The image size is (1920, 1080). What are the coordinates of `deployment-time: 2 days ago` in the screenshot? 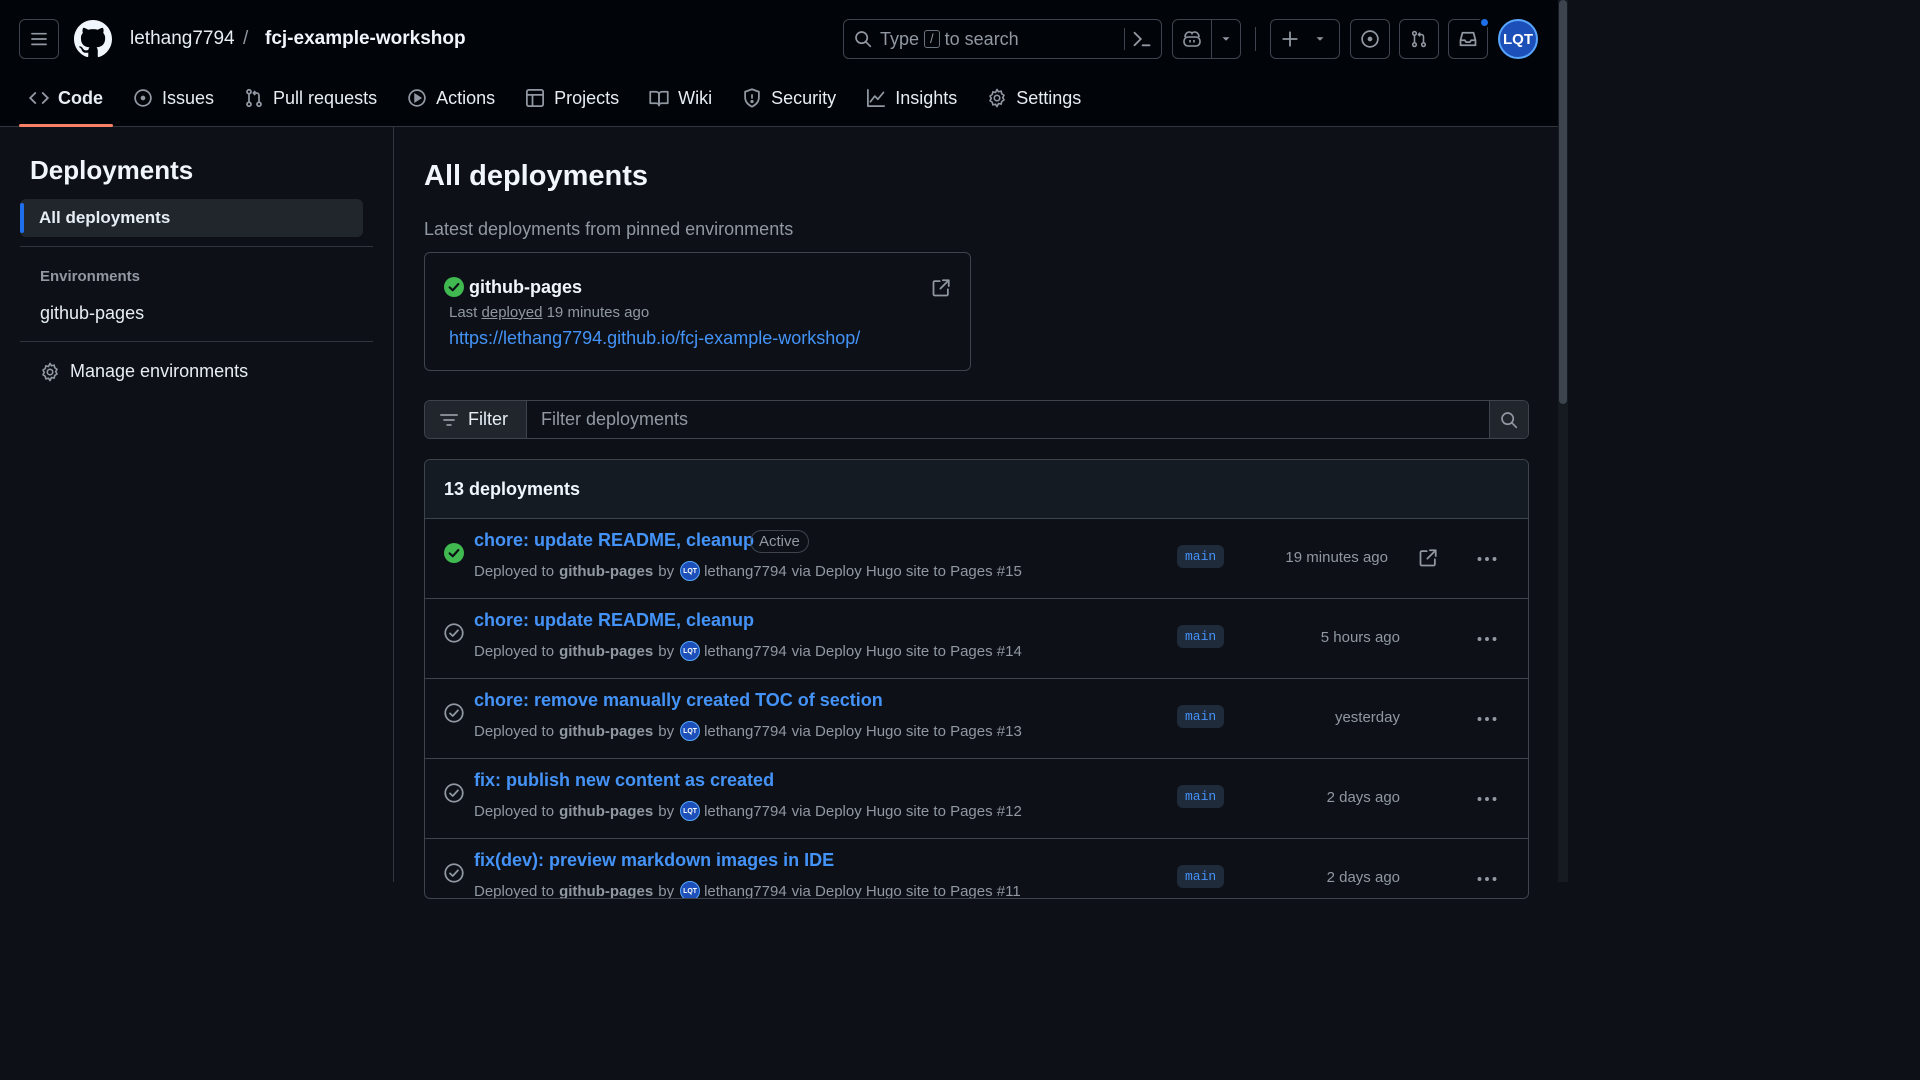 It's located at (1363, 877).